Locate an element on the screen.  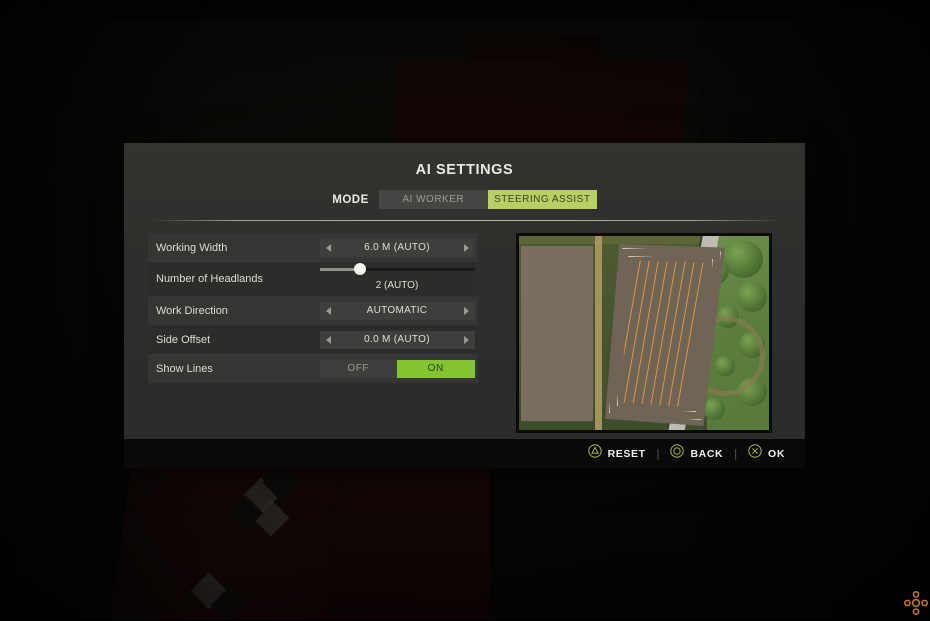
mode-label: MODE is located at coordinates (350, 199).